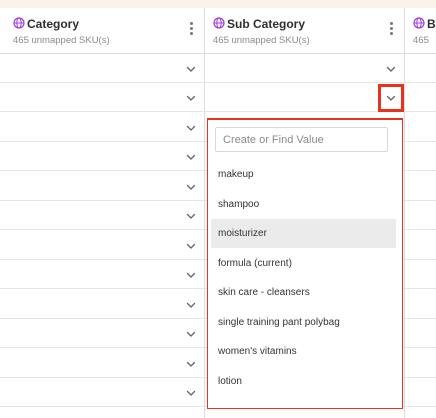  Describe the element at coordinates (218, 4) in the screenshot. I see `top-banner-strip` at that location.